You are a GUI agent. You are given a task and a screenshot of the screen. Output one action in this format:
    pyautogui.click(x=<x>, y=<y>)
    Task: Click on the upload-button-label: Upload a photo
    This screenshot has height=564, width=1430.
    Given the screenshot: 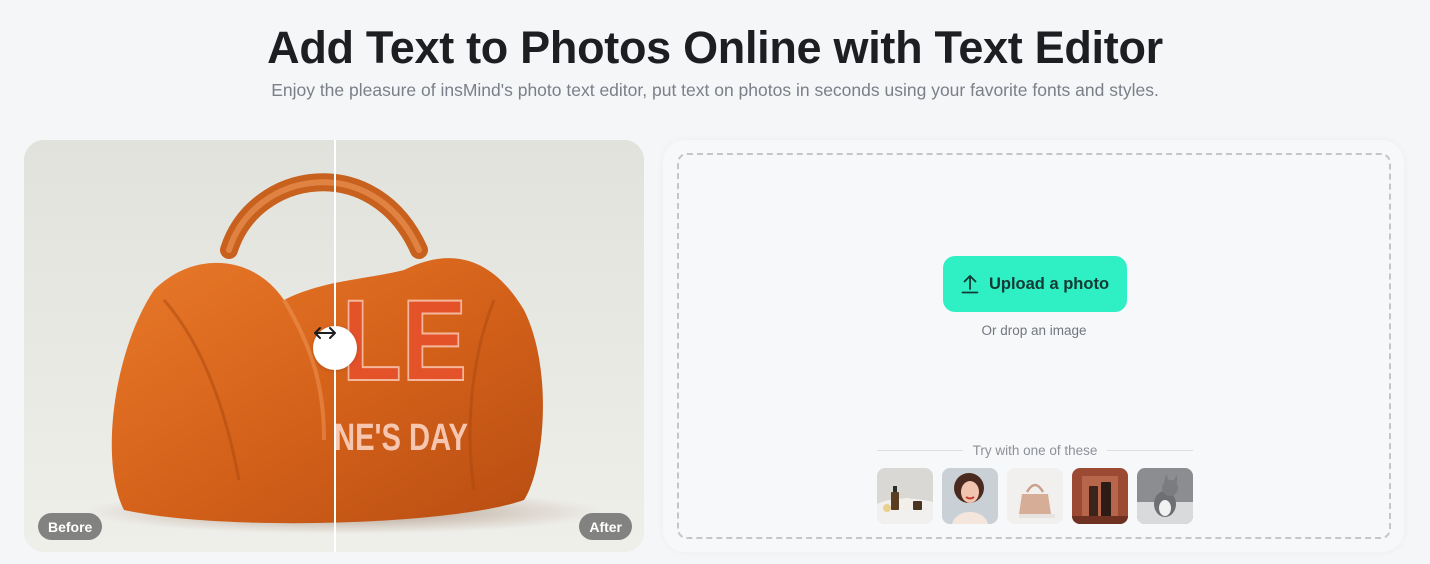 What is the action you would take?
    pyautogui.click(x=1049, y=283)
    